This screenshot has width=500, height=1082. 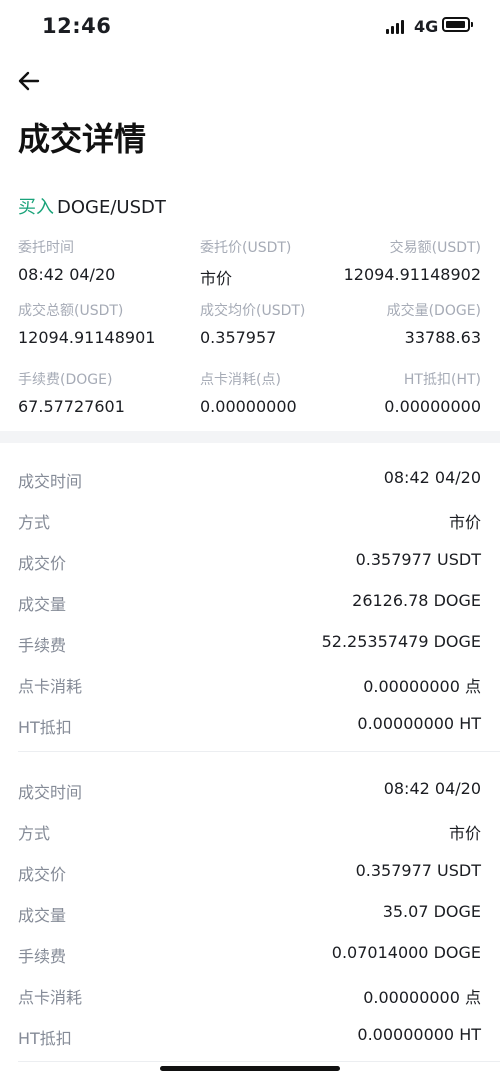 What do you see at coordinates (435, 248) in the screenshot?
I see `summary-label: 交易额(USDT)` at bounding box center [435, 248].